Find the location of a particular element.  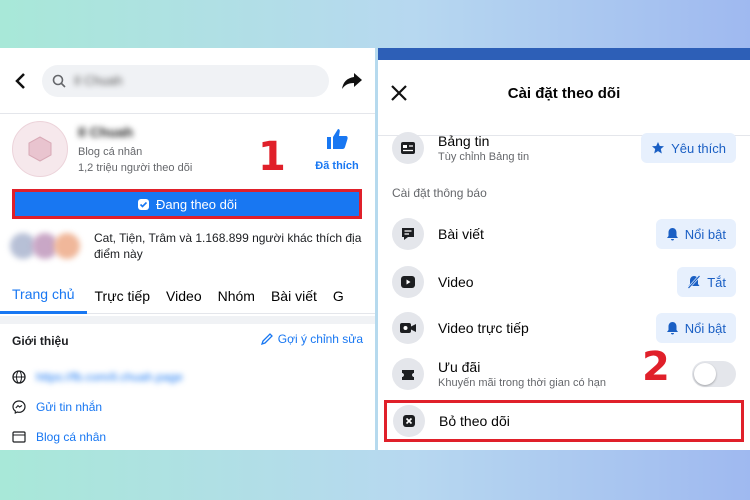

news-feed-subtitle: Tùy chỉnh Bảng tin is located at coordinates (484, 157).